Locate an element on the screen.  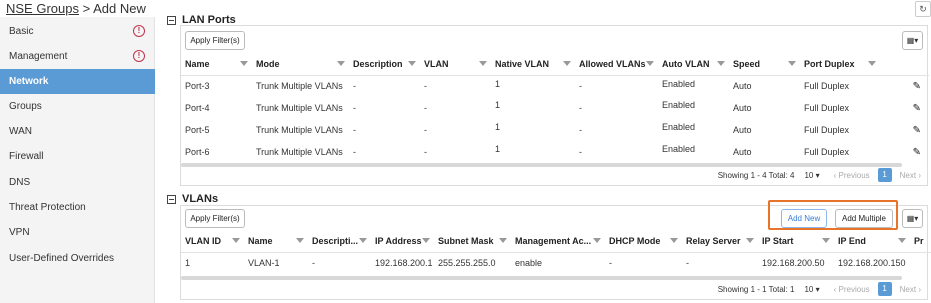
sidebar-item-vpn: VPN is located at coordinates (77, 232).